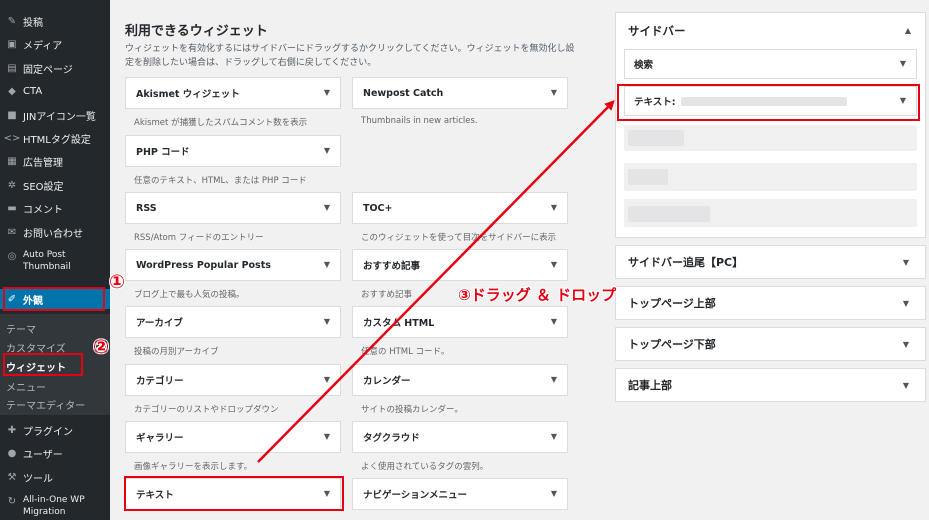 This screenshot has height=520, width=929. Describe the element at coordinates (460, 494) in the screenshot. I see `widget-nav-menu: ナビゲーションメニュー ▼` at that location.